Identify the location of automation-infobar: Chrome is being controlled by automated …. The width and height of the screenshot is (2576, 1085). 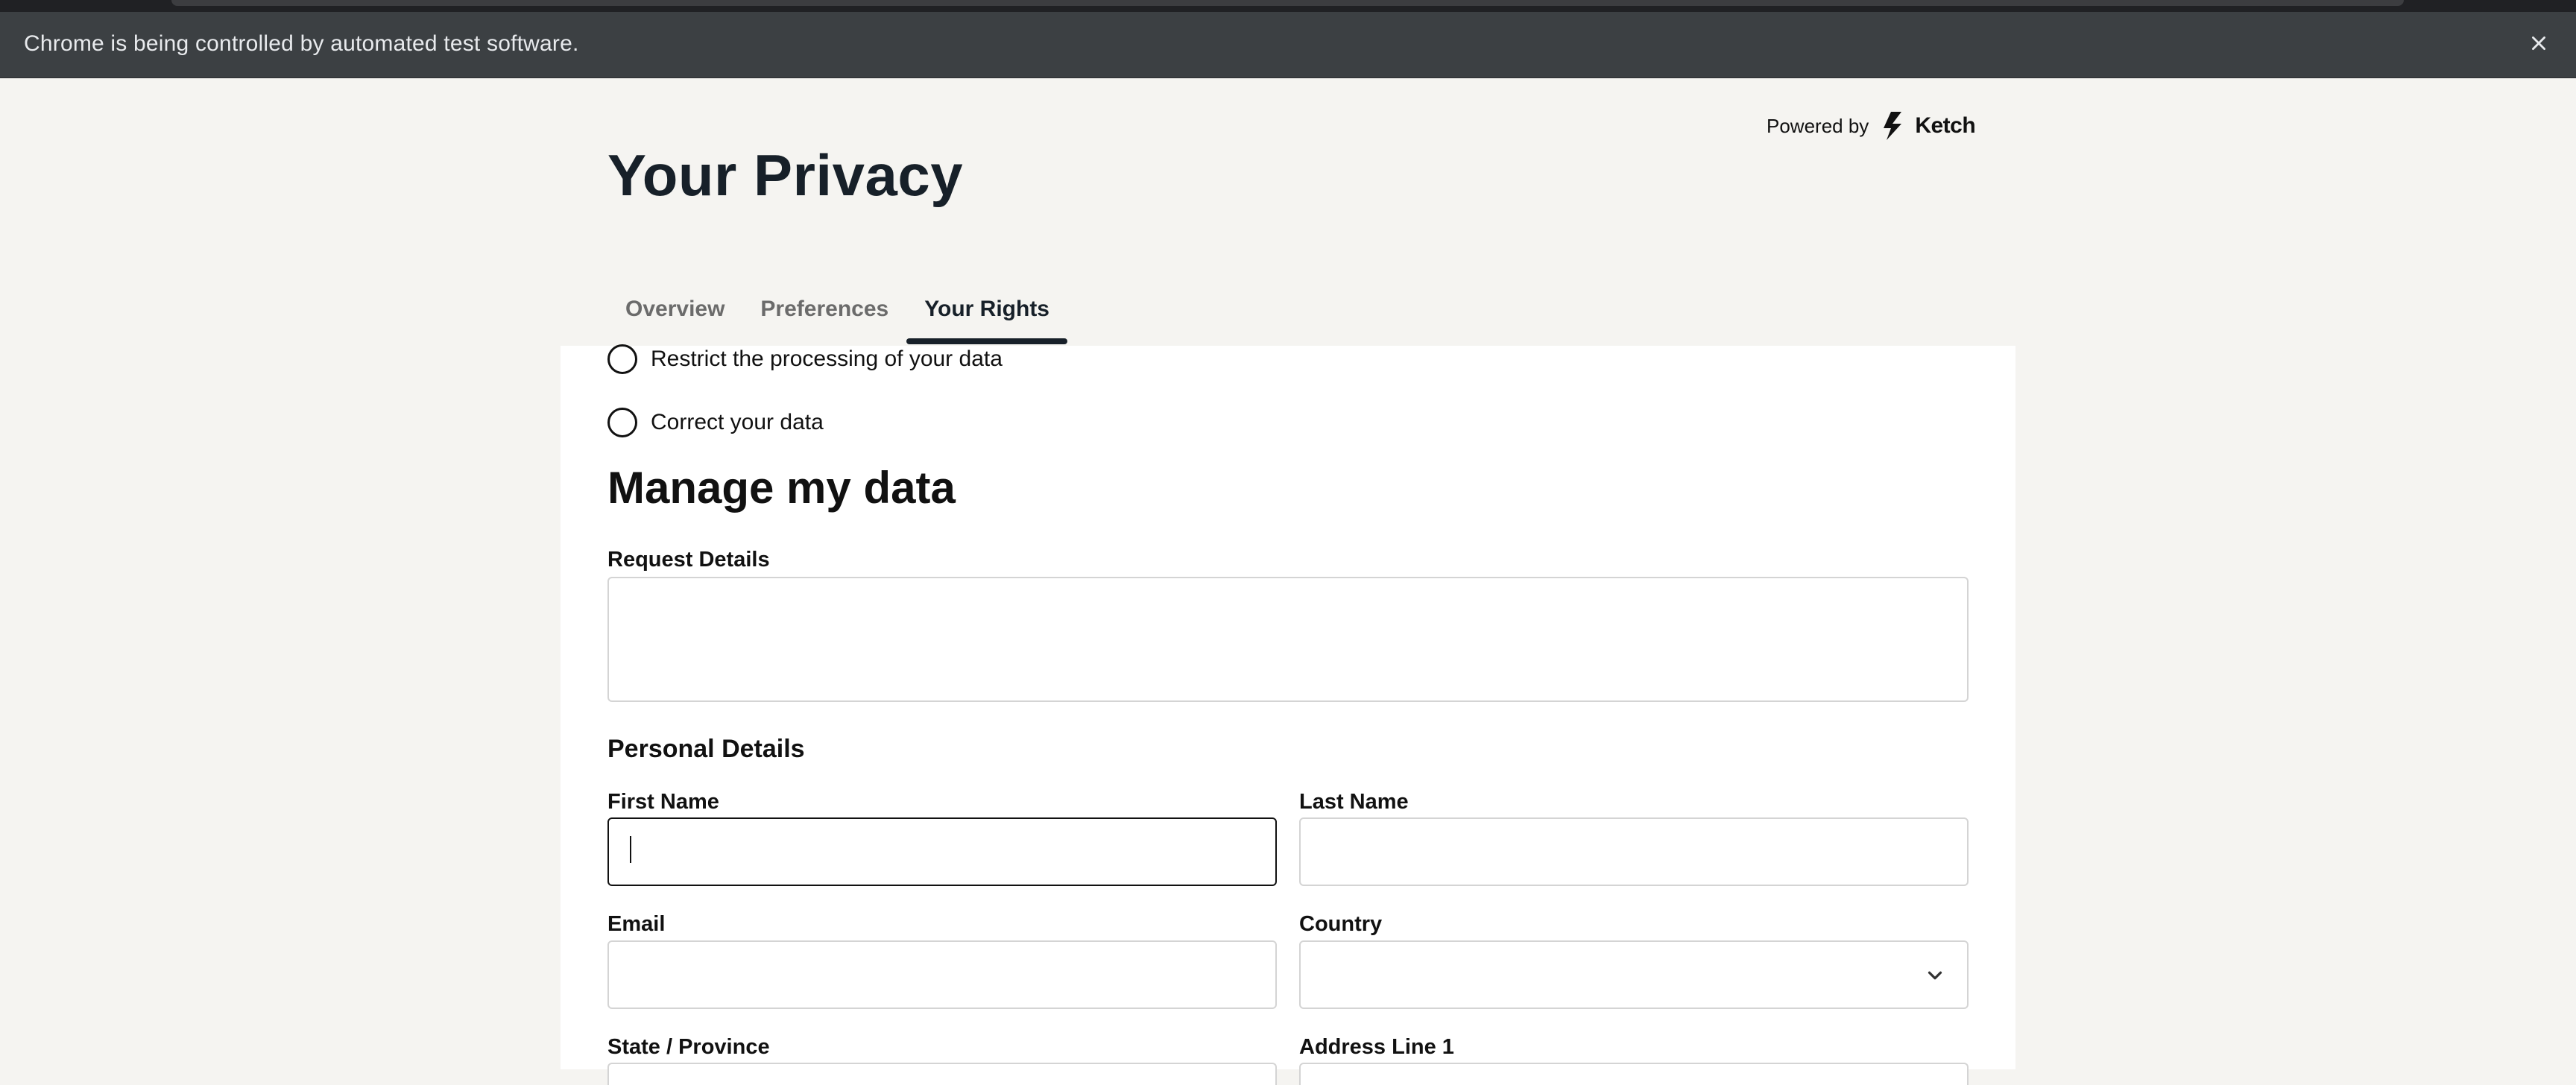
(1288, 45).